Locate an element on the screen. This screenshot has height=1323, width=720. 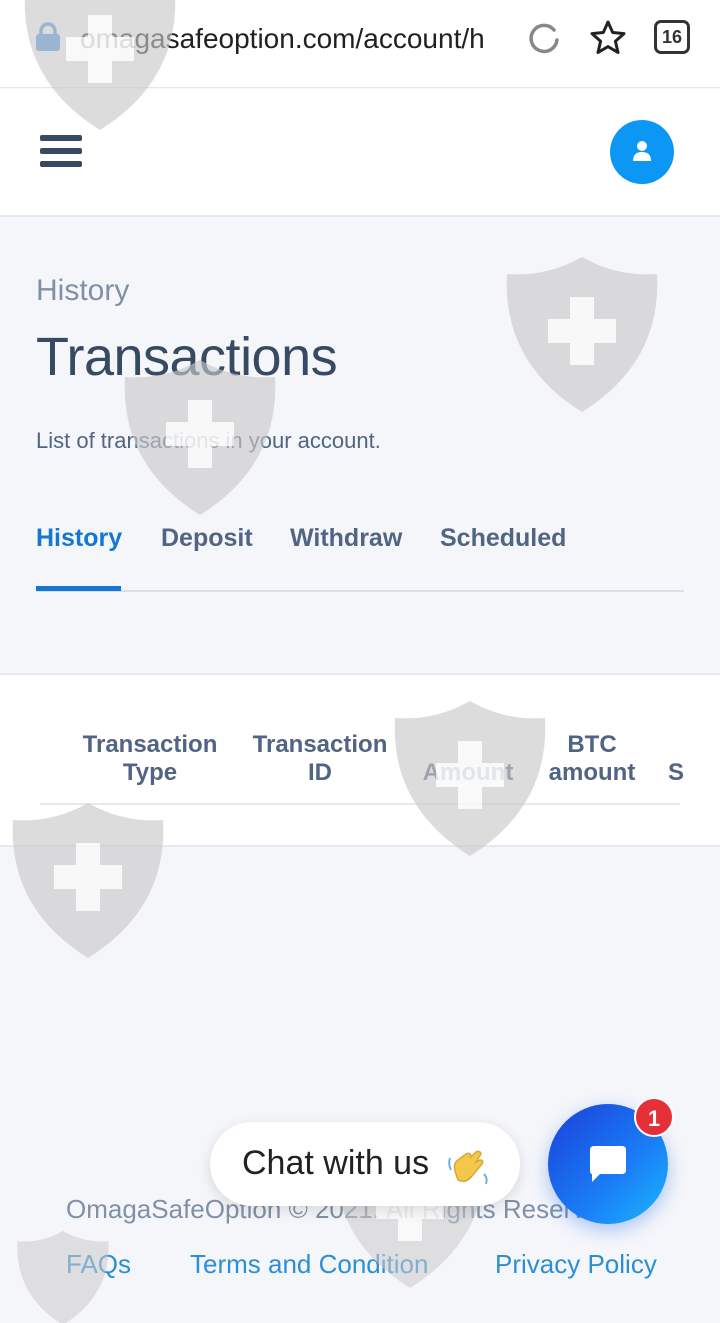
hamburger-icon is located at coordinates (61, 152).